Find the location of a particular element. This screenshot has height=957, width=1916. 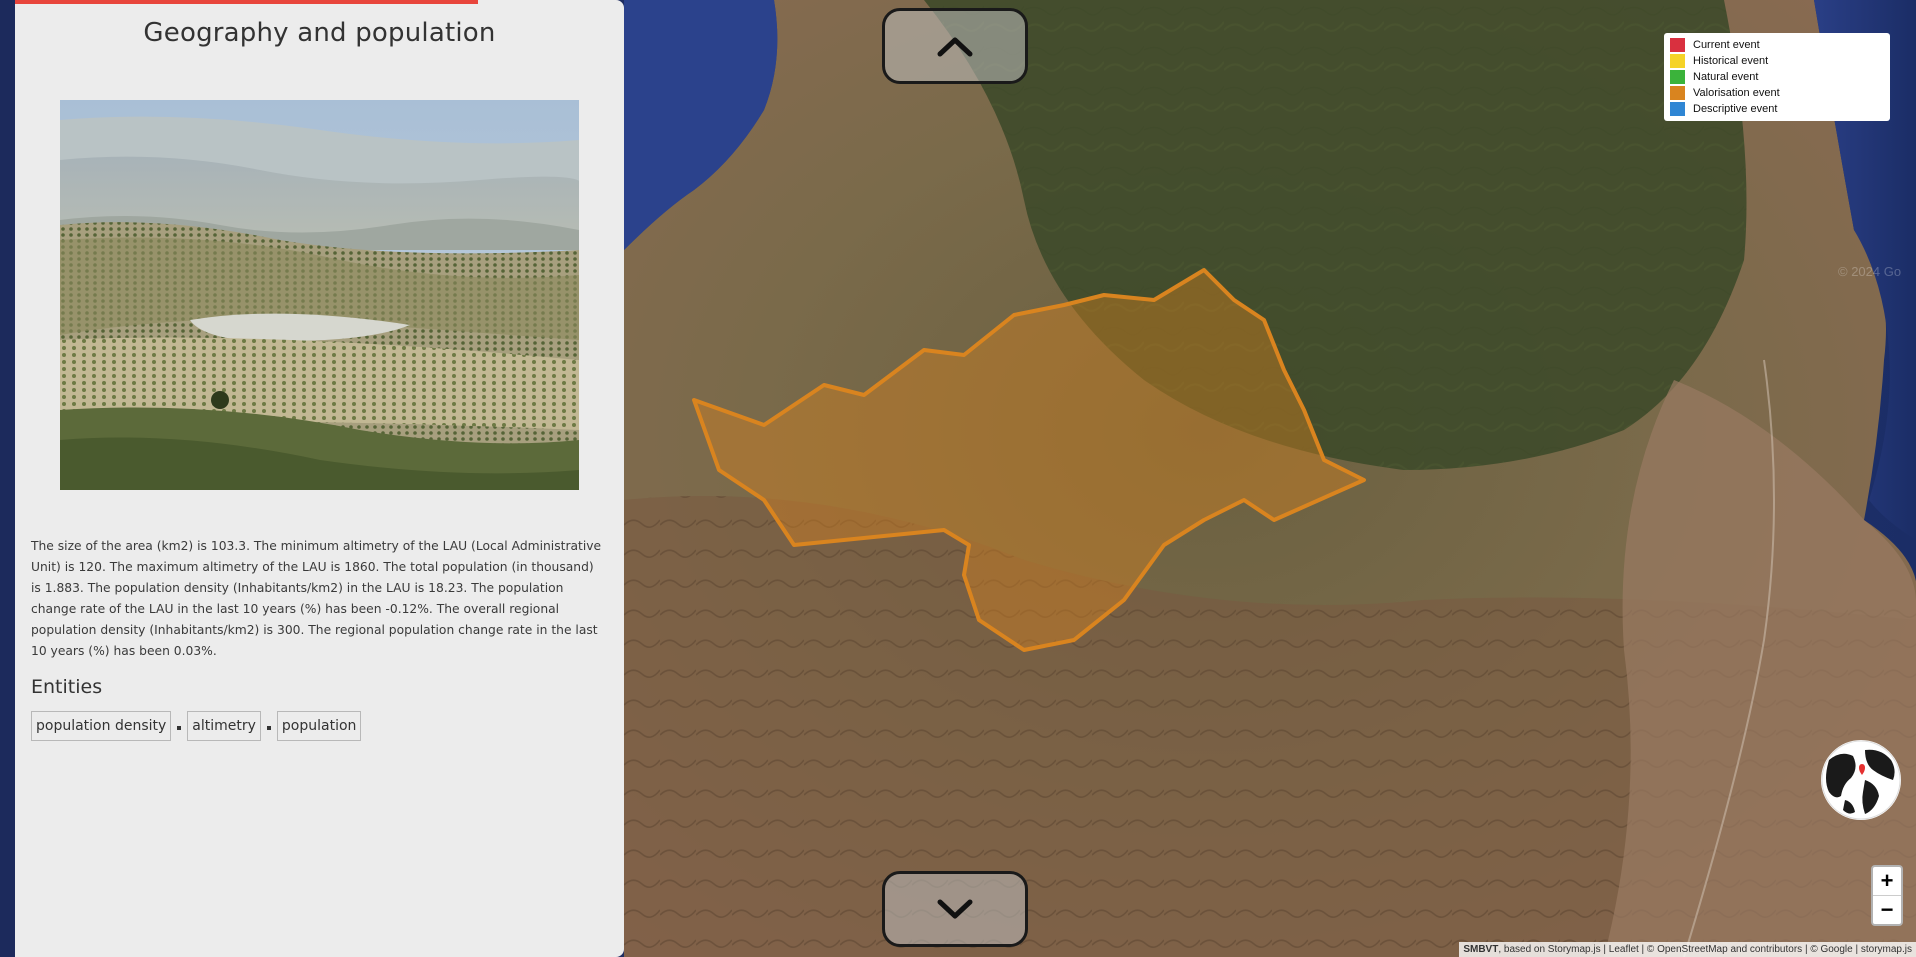

slide-title: Geography and population is located at coordinates (319, 33).